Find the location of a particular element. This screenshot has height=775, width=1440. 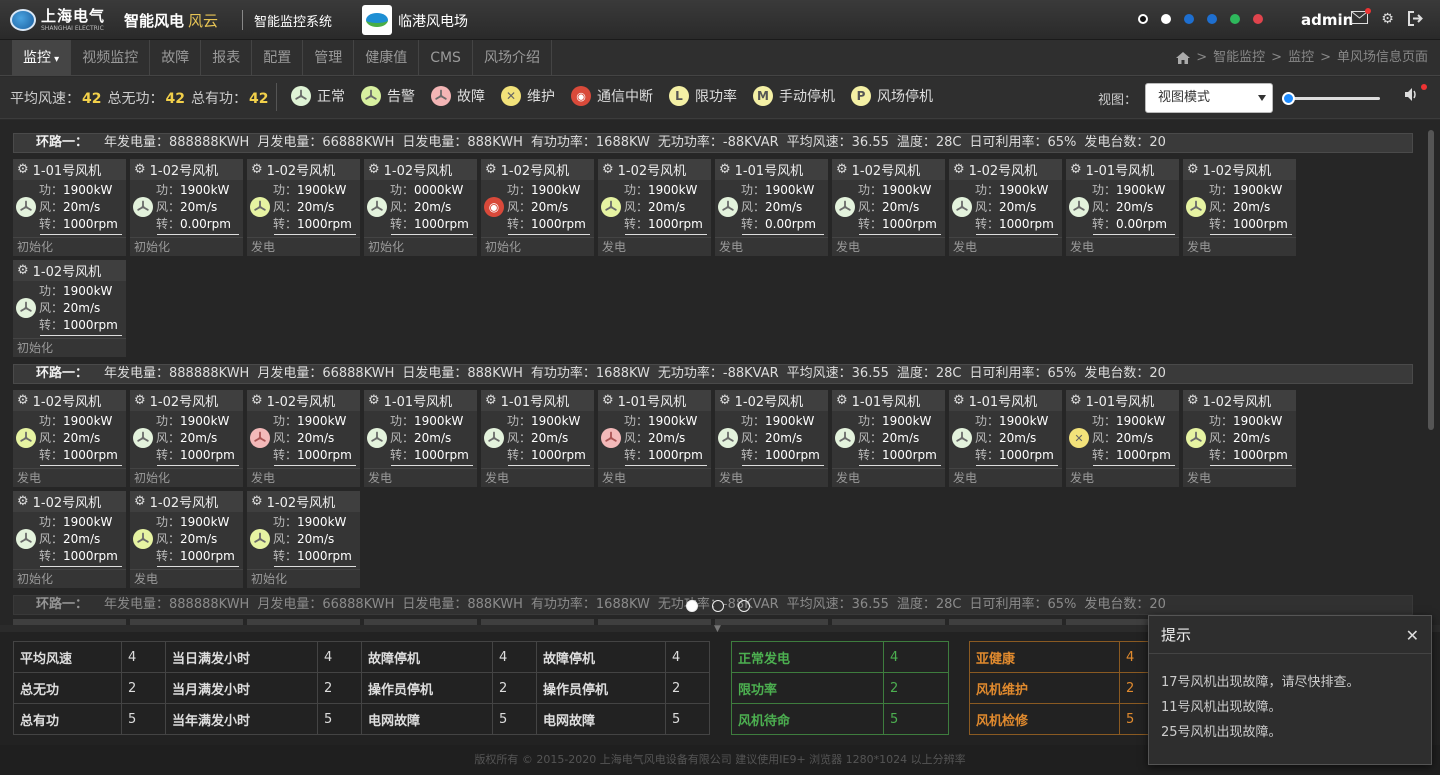

turbine-name: 1-02号风机 is located at coordinates (67, 402).